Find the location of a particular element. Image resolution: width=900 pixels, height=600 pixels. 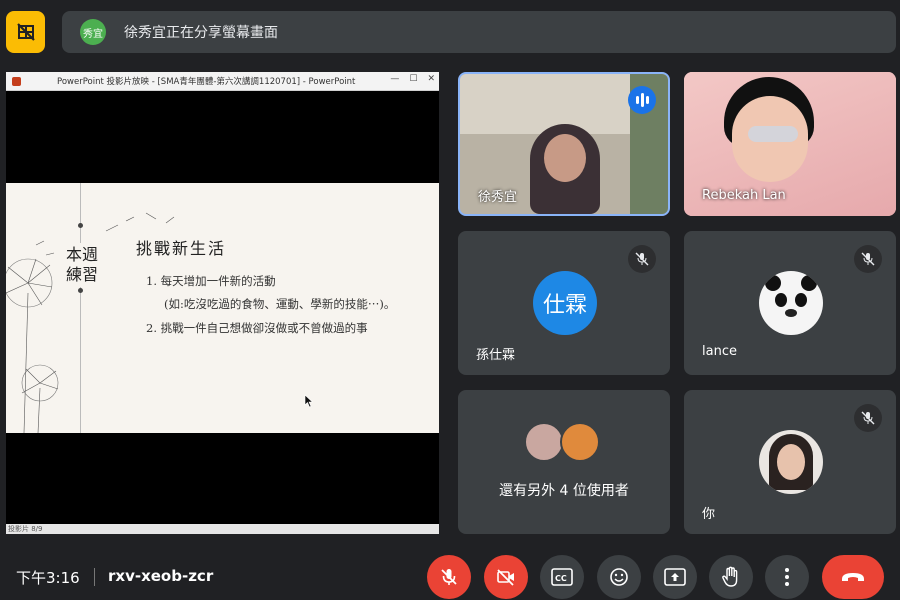

captions-button: CC is located at coordinates (562, 577).